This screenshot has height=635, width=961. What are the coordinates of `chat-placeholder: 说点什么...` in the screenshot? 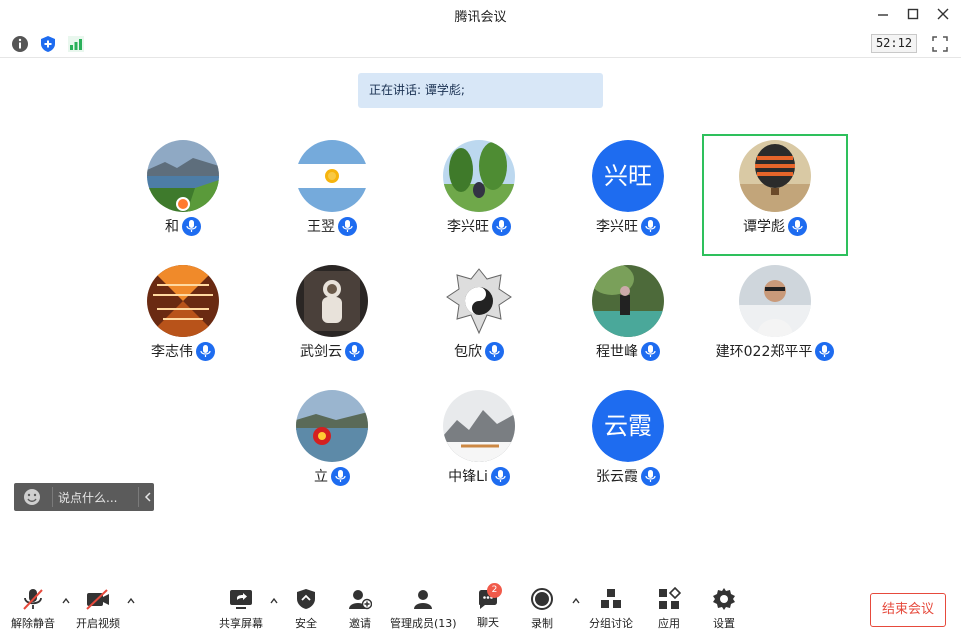 It's located at (87, 497).